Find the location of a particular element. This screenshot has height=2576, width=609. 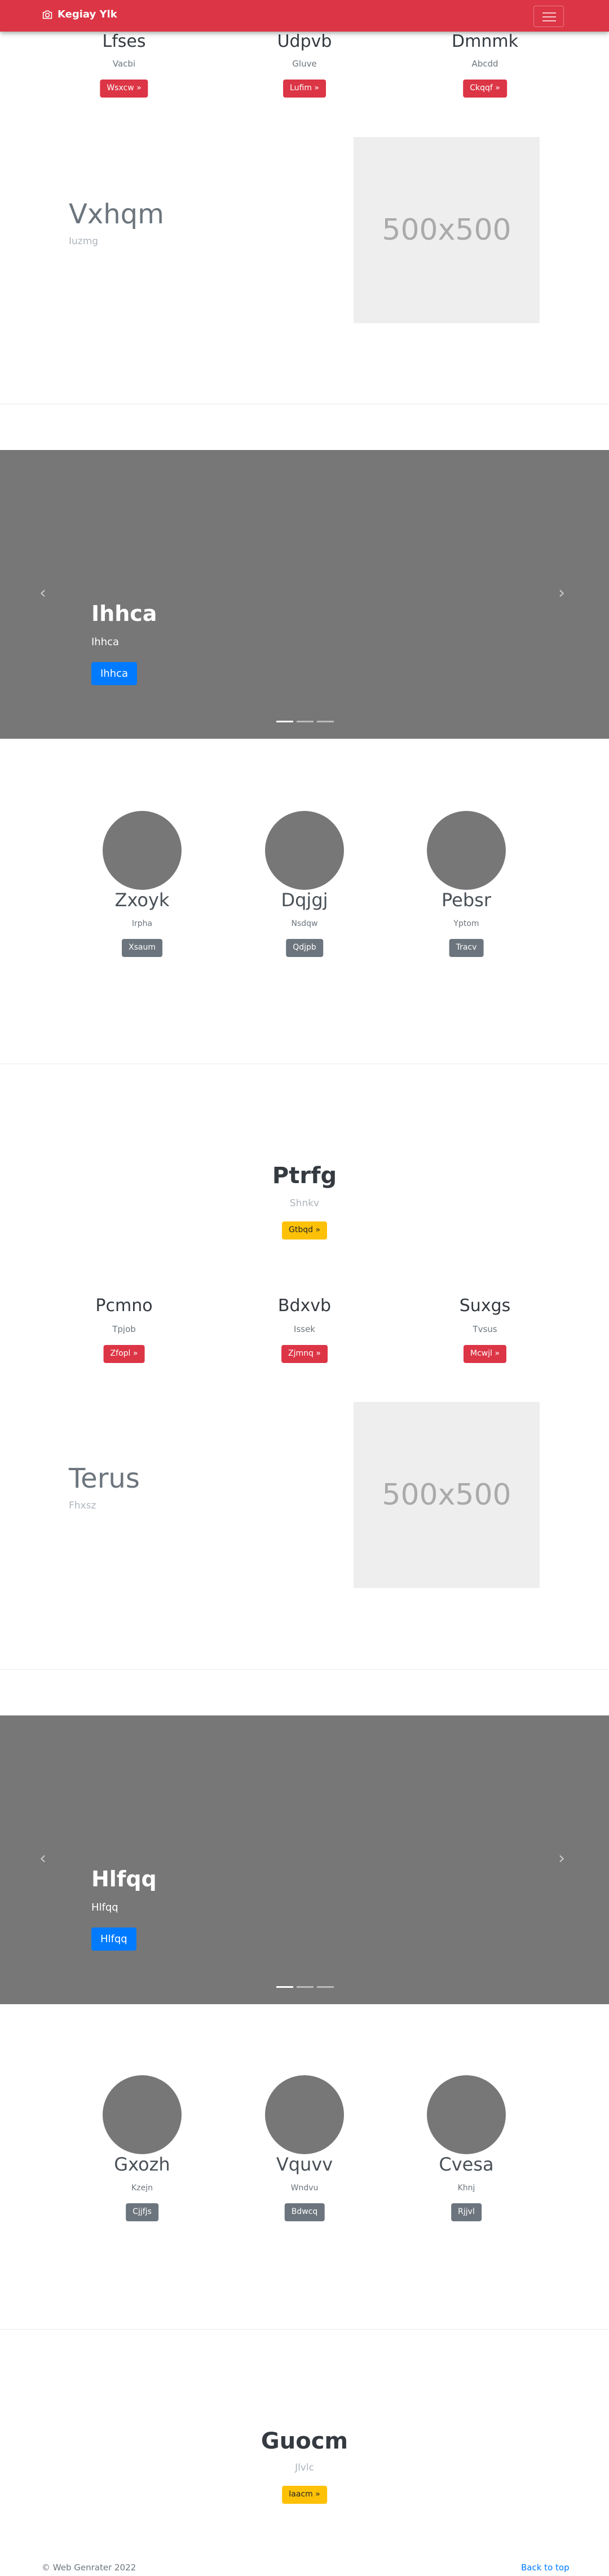

carousel: ‹ › Ihhca Ihhca Ihhca is located at coordinates (304, 594).